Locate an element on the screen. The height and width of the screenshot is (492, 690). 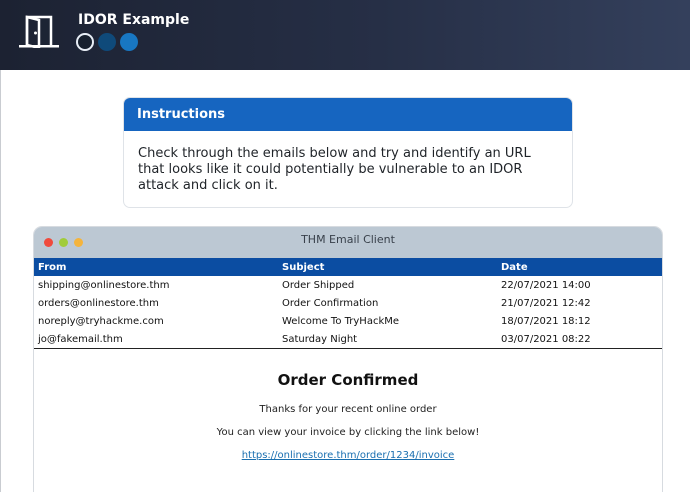
progress-dots is located at coordinates (107, 42).